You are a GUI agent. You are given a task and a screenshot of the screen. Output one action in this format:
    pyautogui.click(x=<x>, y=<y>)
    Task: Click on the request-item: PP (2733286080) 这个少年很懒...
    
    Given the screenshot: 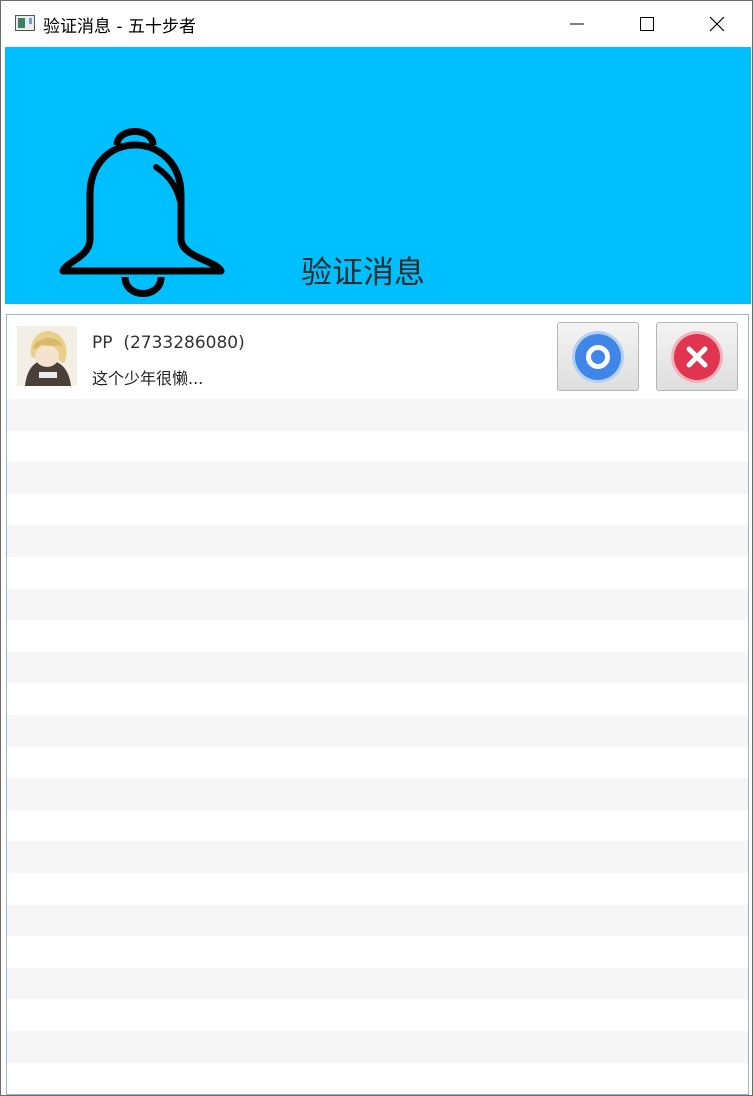 What is the action you would take?
    pyautogui.click(x=377, y=357)
    